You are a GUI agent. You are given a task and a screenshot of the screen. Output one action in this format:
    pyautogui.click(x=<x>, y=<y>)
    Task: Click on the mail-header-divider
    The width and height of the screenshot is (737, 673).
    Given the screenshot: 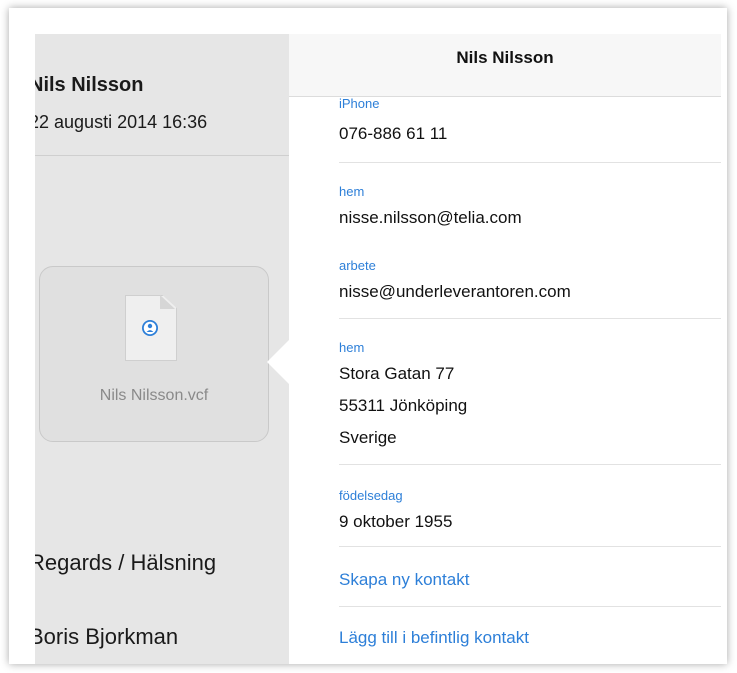 What is the action you would take?
    pyautogui.click(x=162, y=155)
    